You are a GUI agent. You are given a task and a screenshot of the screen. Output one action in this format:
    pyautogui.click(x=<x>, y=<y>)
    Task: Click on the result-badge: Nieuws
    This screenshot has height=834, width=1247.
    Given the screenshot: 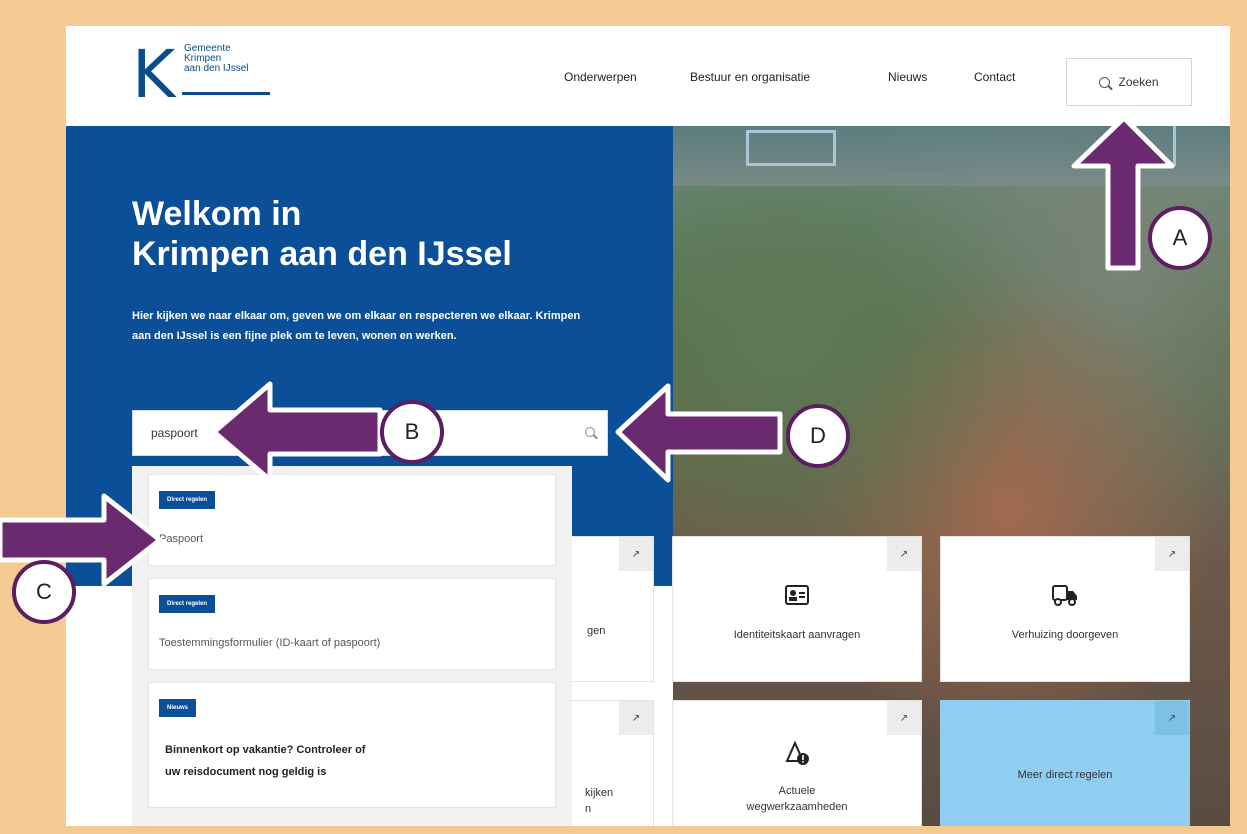 What is the action you would take?
    pyautogui.click(x=178, y=708)
    